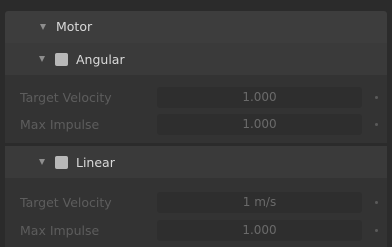 Image resolution: width=392 pixels, height=247 pixels. I want to click on linear-subpanel-header: Linear, so click(196, 162).